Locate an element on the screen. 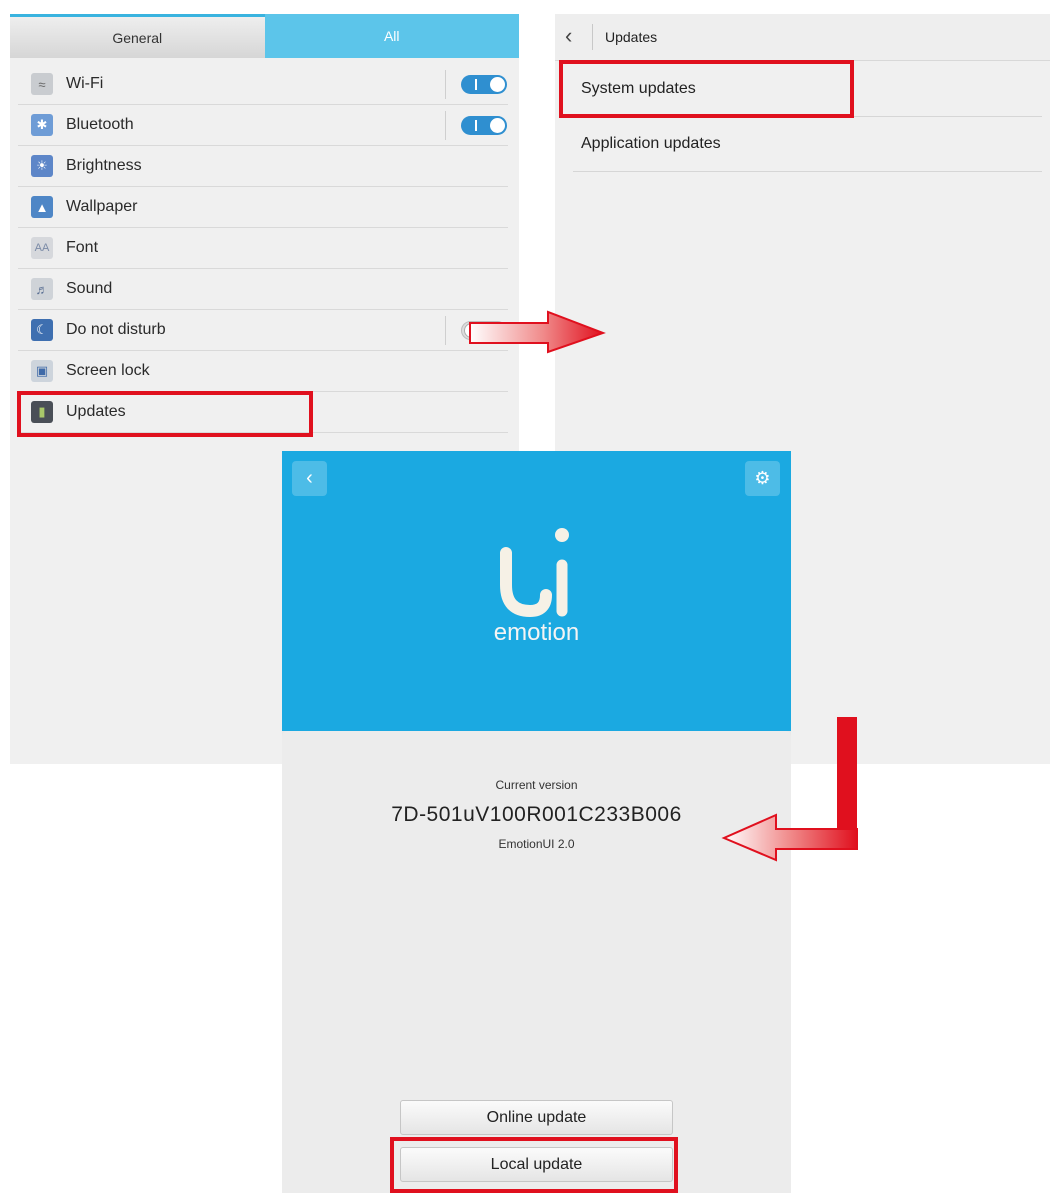 This screenshot has width=1050, height=1193. arrow-to-version is located at coordinates (789, 789).